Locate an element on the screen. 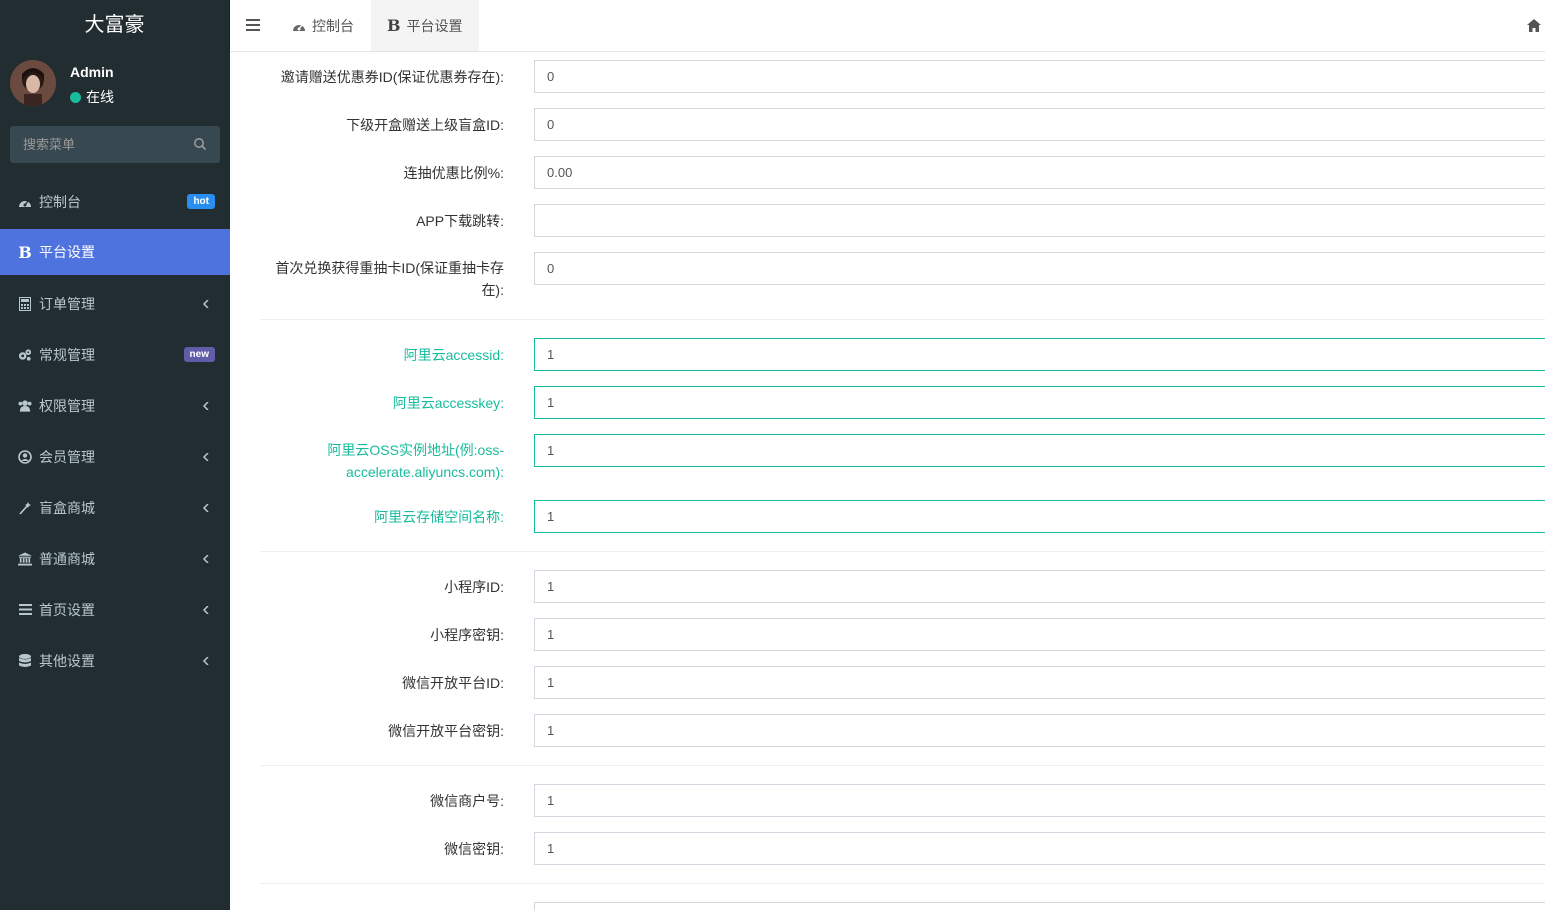 The height and width of the screenshot is (910, 1545). field-label: 邀请赠送优惠券ID(保证优惠券存在): is located at coordinates (392, 77).